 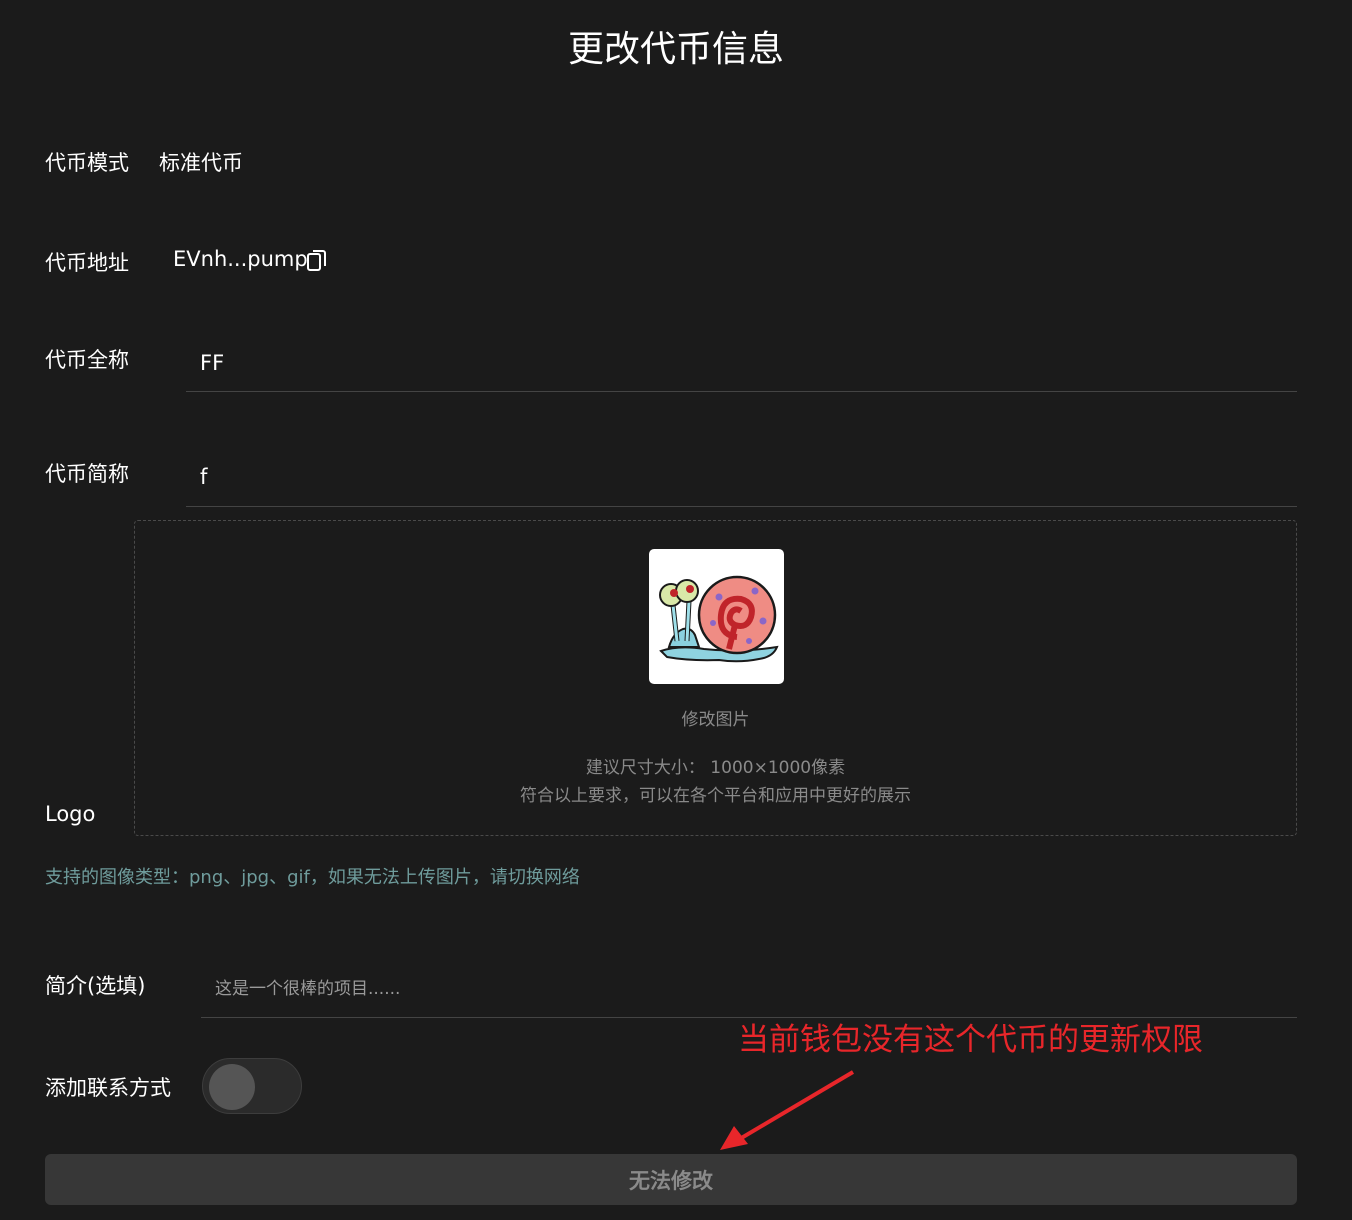 I want to click on change-image-link: 修改图片, so click(x=715, y=717).